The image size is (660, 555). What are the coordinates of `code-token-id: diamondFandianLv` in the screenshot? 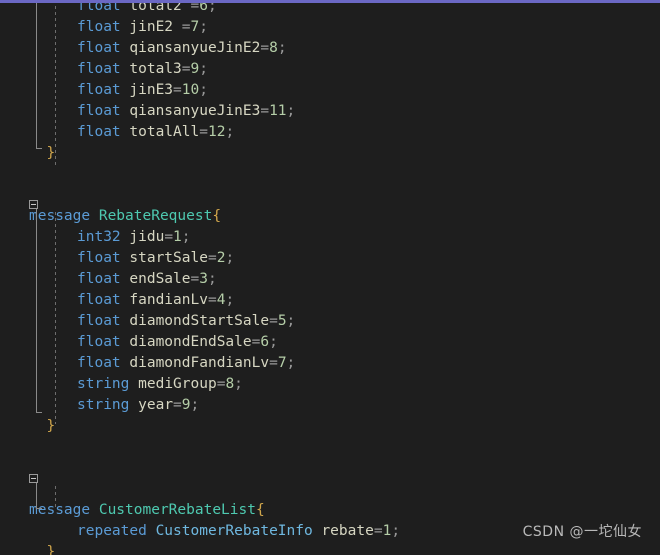 It's located at (199, 363).